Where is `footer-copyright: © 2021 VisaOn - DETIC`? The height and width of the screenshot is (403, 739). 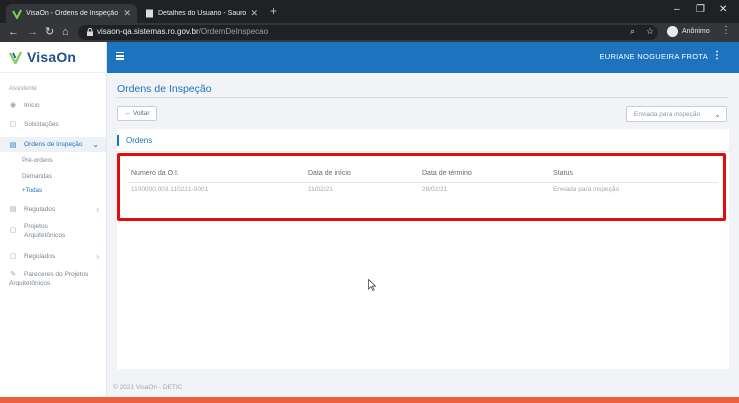
footer-copyright: © 2021 VisaOn - DETIC is located at coordinates (148, 387).